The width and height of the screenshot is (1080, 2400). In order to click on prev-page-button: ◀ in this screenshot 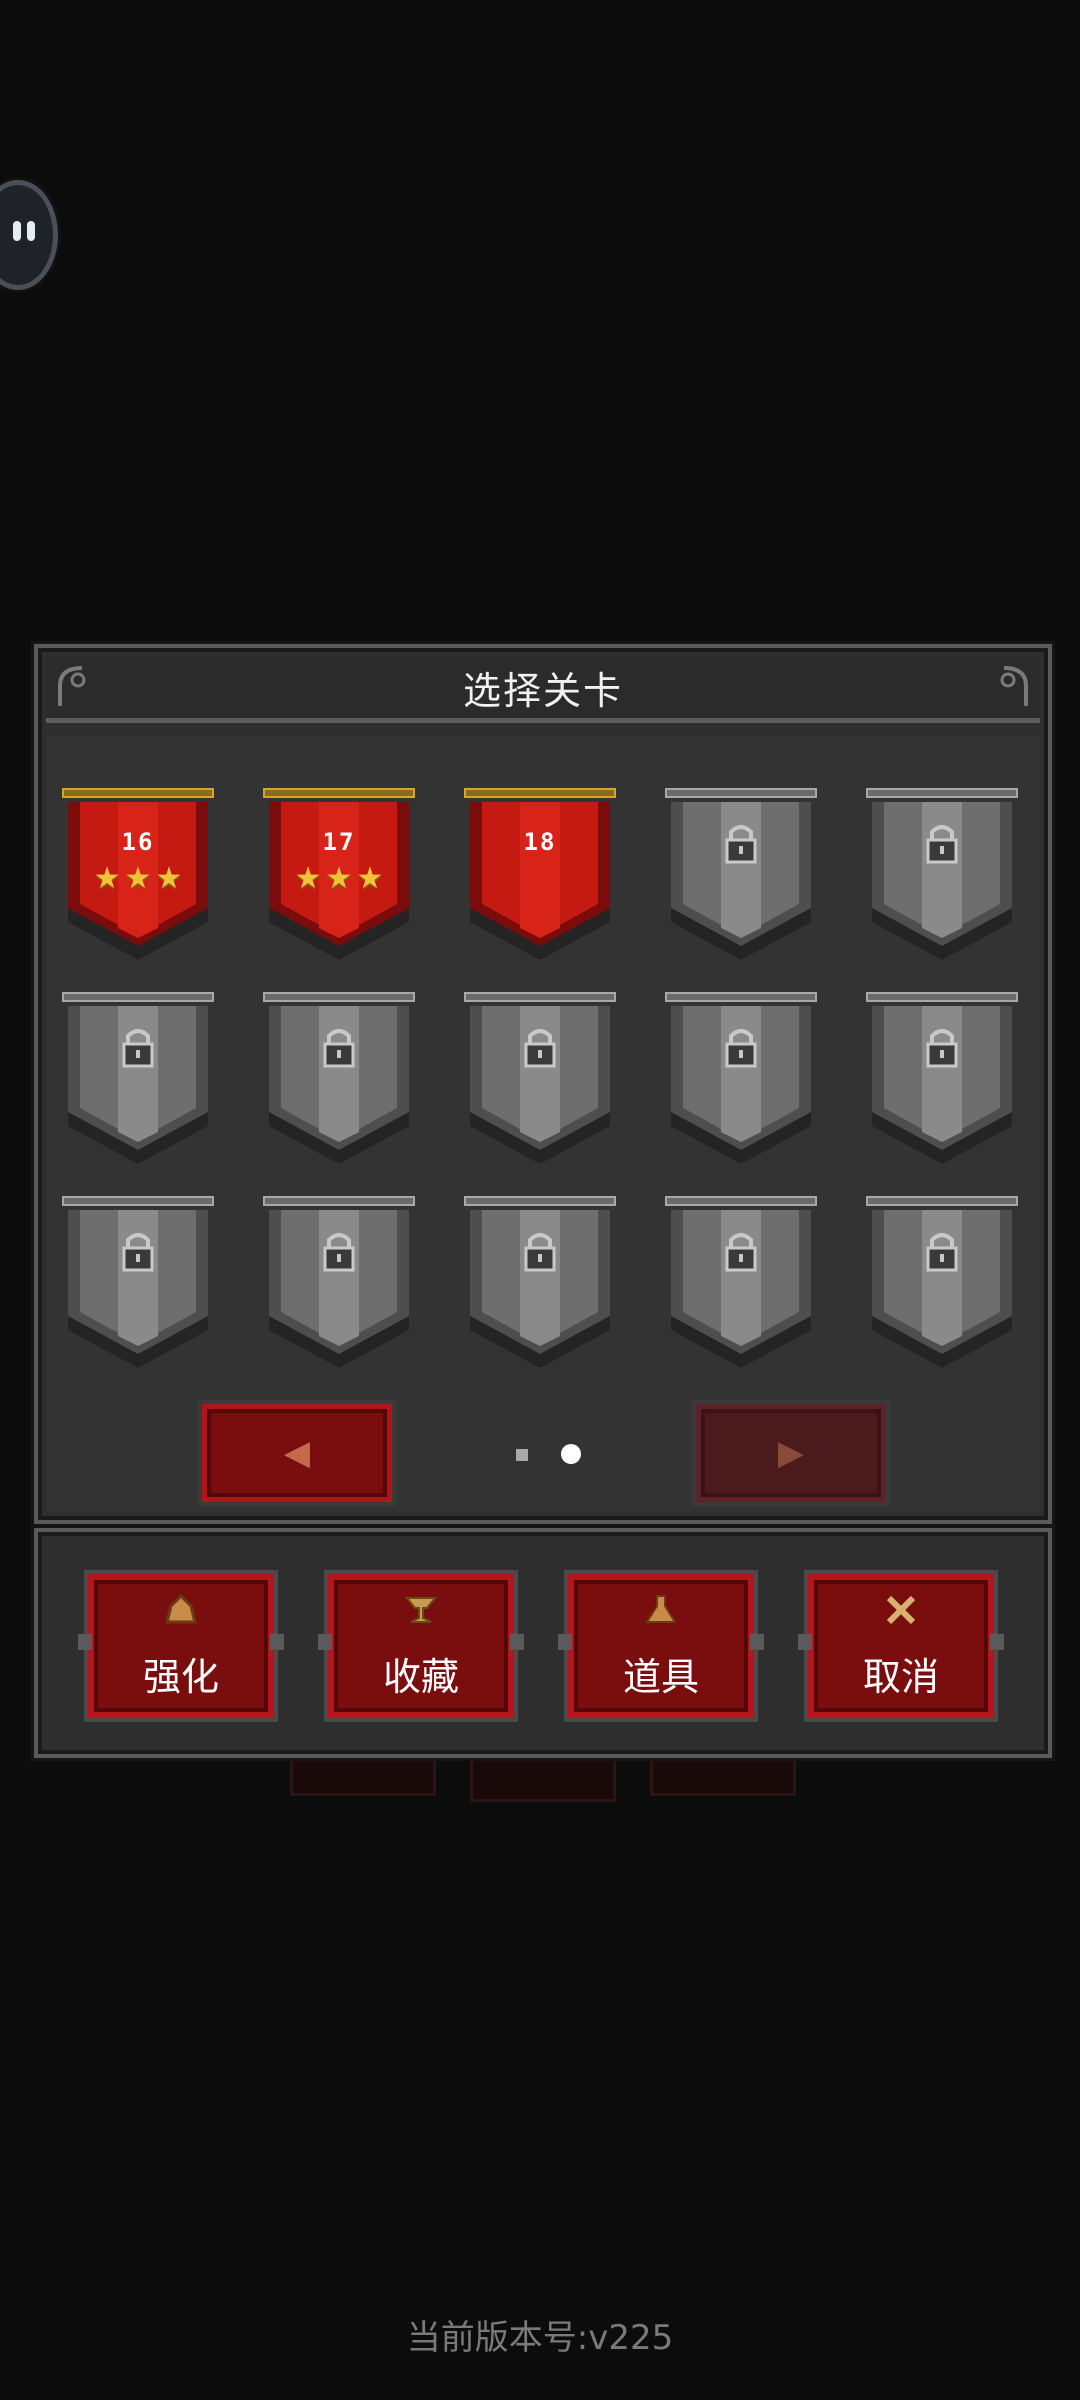, I will do `click(297, 1453)`.